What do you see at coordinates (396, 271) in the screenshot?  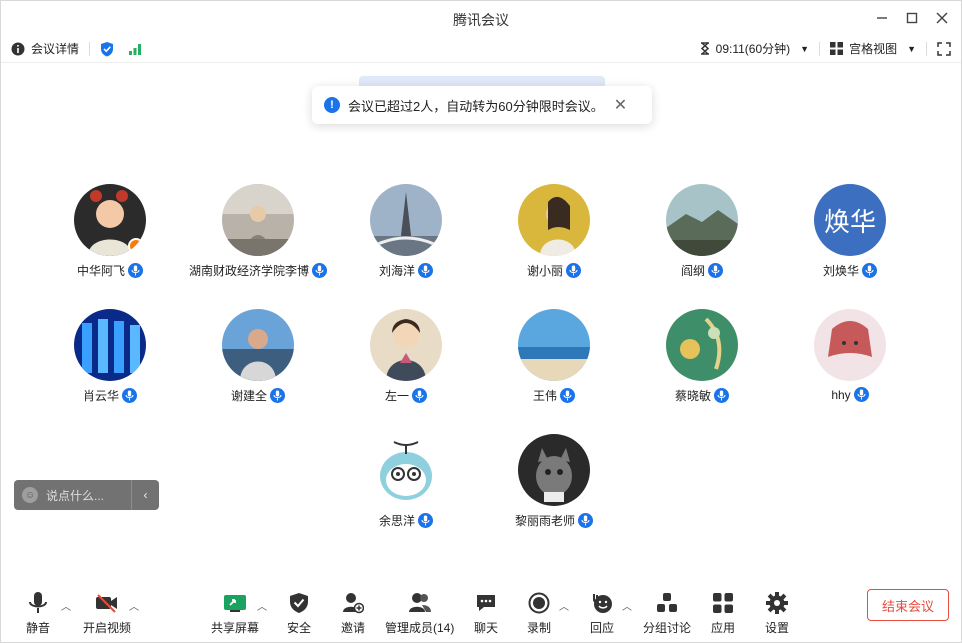 I see `participant-name: 刘海洋` at bounding box center [396, 271].